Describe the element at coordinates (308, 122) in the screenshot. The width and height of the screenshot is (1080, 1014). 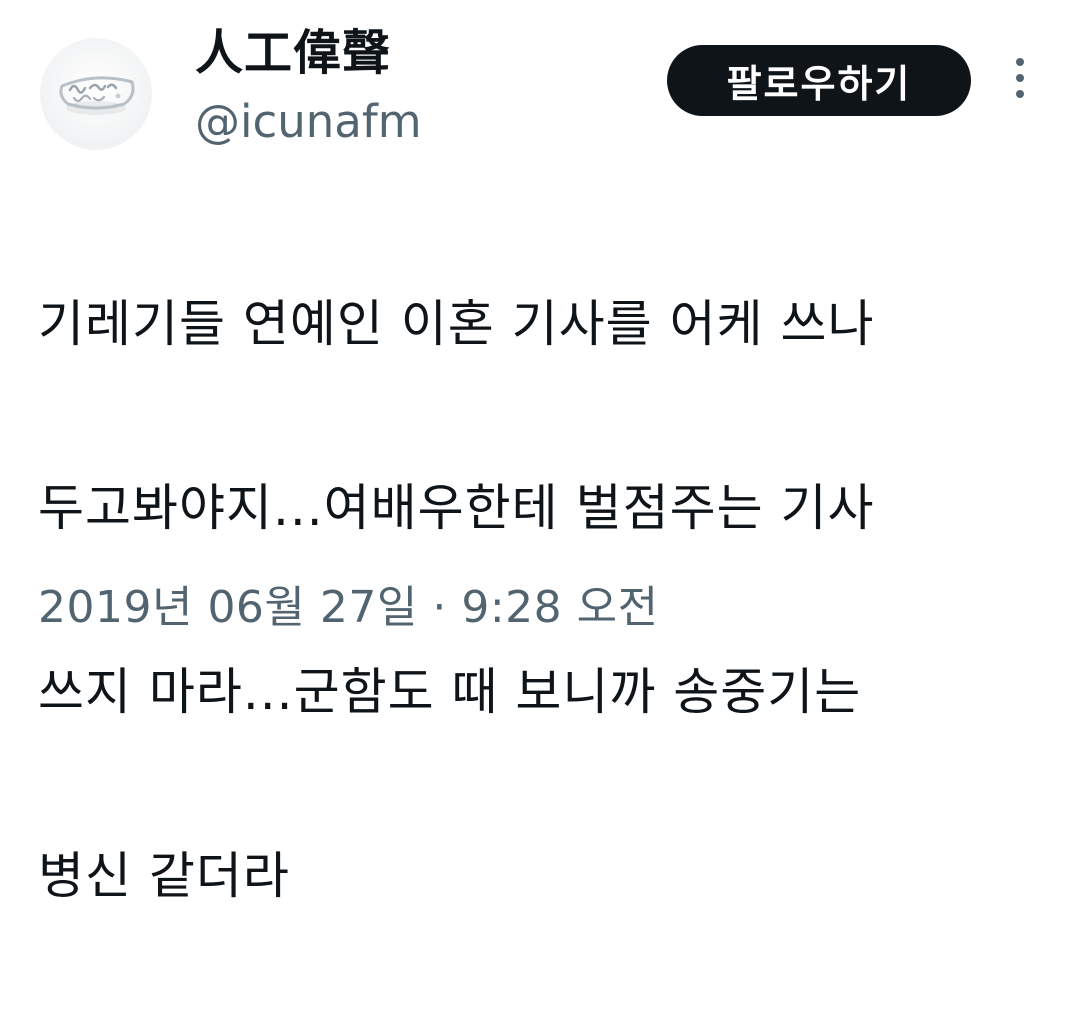
I see `user-handle: @icunafm` at that location.